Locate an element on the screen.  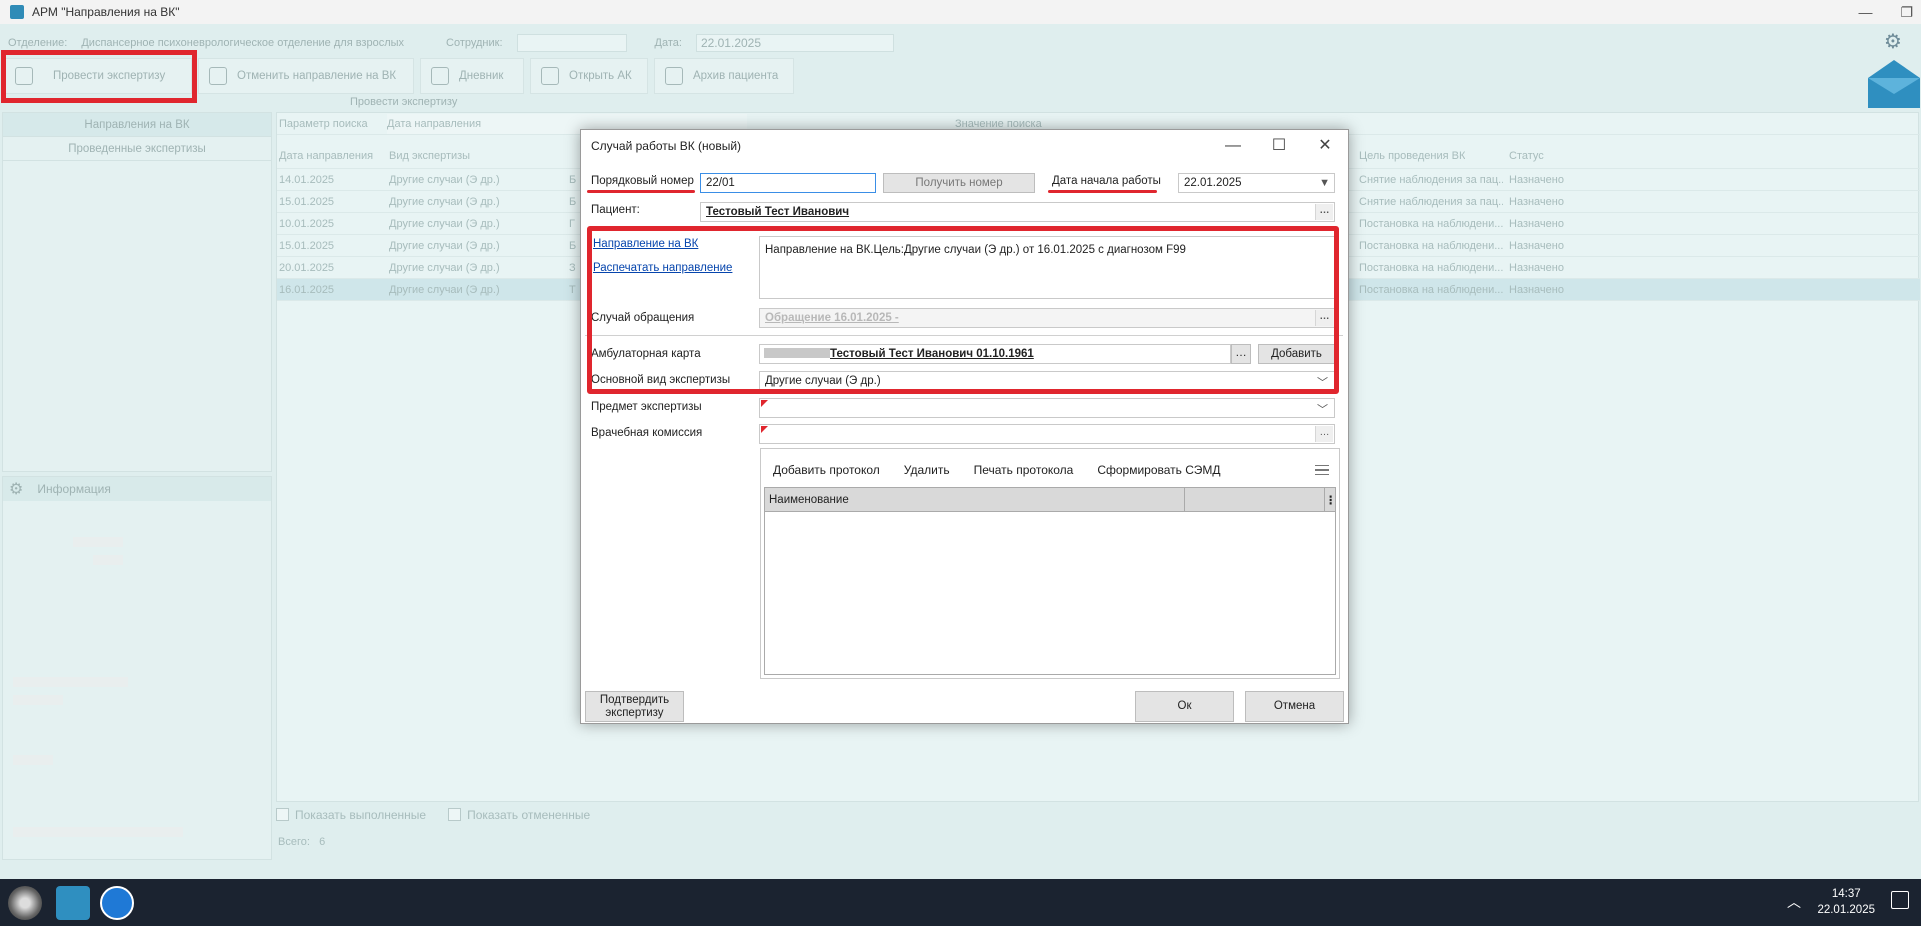
get-number-button: Получить номер is located at coordinates (959, 183).